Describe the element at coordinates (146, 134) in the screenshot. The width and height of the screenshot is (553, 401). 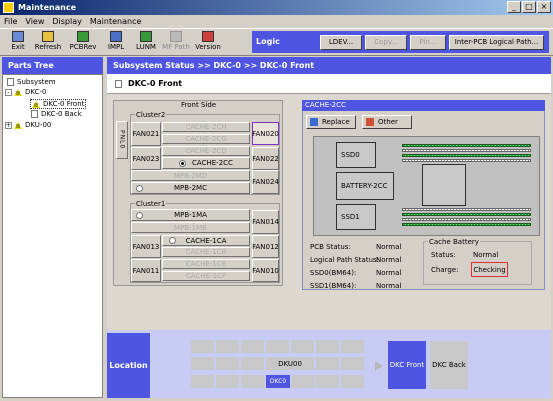
I see `fan021-slot: FAN021` at that location.